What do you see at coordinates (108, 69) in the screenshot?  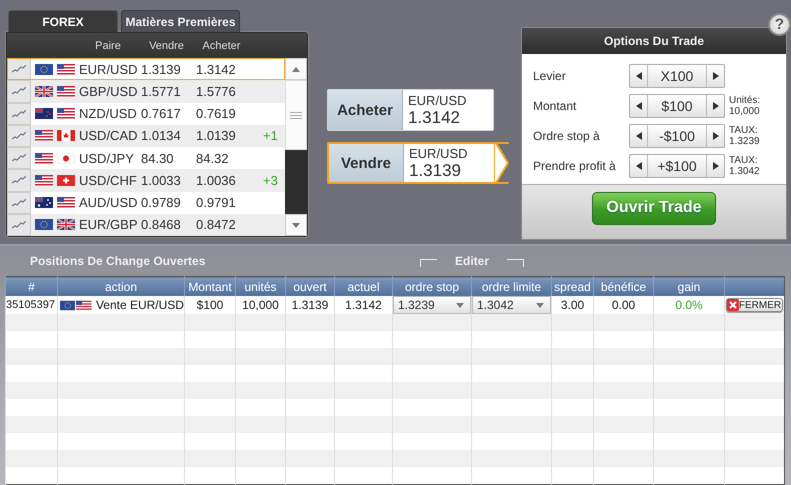 I see `pair-name: EUR/USD` at bounding box center [108, 69].